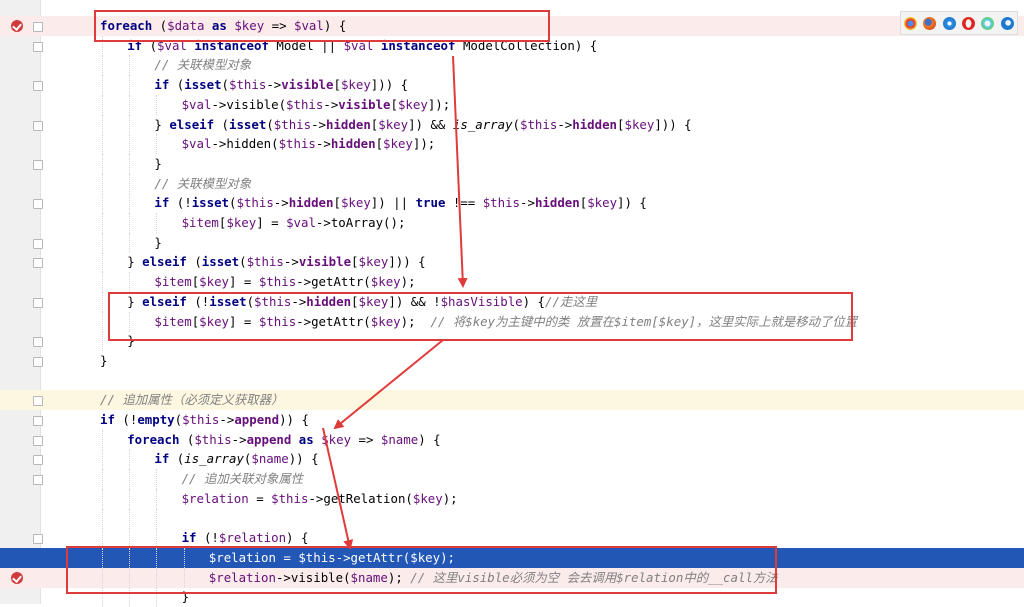  I want to click on arrow-append-to-relation, so click(338, 488).